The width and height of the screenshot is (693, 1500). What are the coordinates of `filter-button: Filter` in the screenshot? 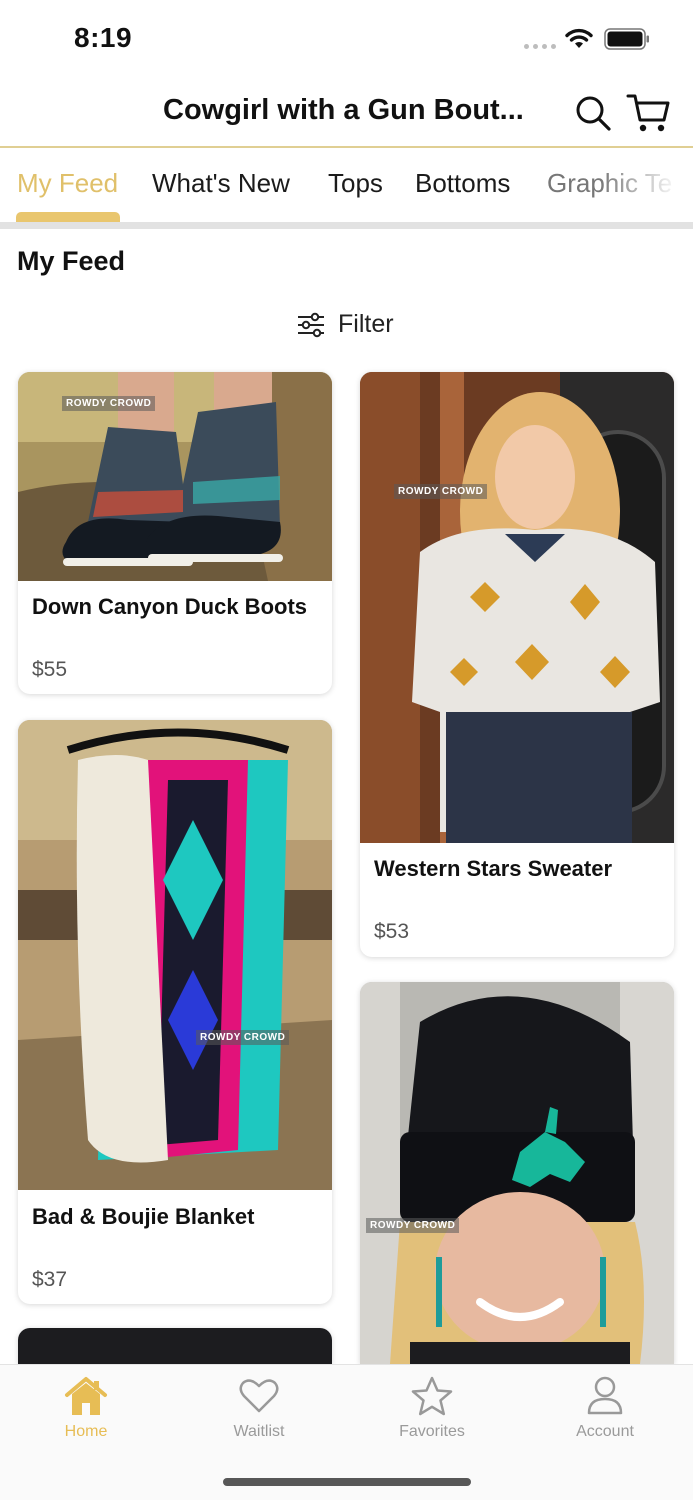 It's located at (345, 324).